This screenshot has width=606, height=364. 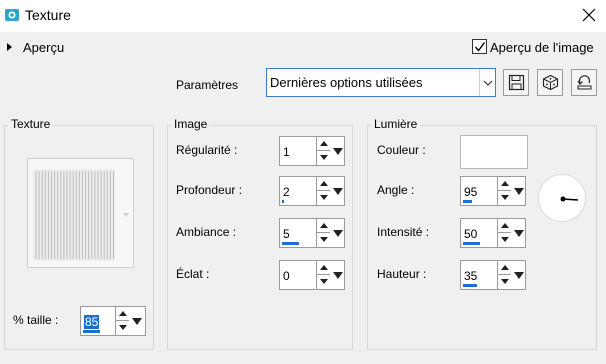 I want to click on texture-preview, so click(x=80, y=213).